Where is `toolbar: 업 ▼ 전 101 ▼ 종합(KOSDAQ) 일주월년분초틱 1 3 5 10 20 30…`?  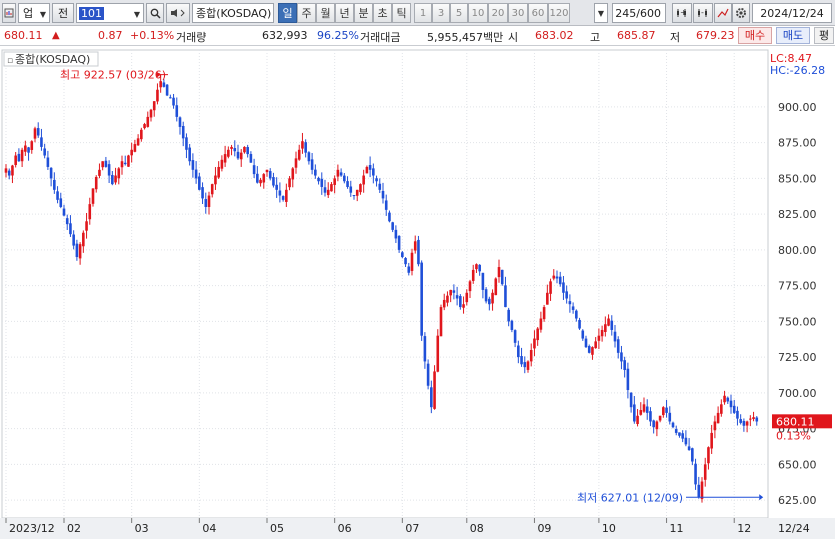
toolbar: 업 ▼ 전 101 ▼ 종합(KOSDAQ) 일주월년분초틱 1 3 5 10 20 30… is located at coordinates (417, 13).